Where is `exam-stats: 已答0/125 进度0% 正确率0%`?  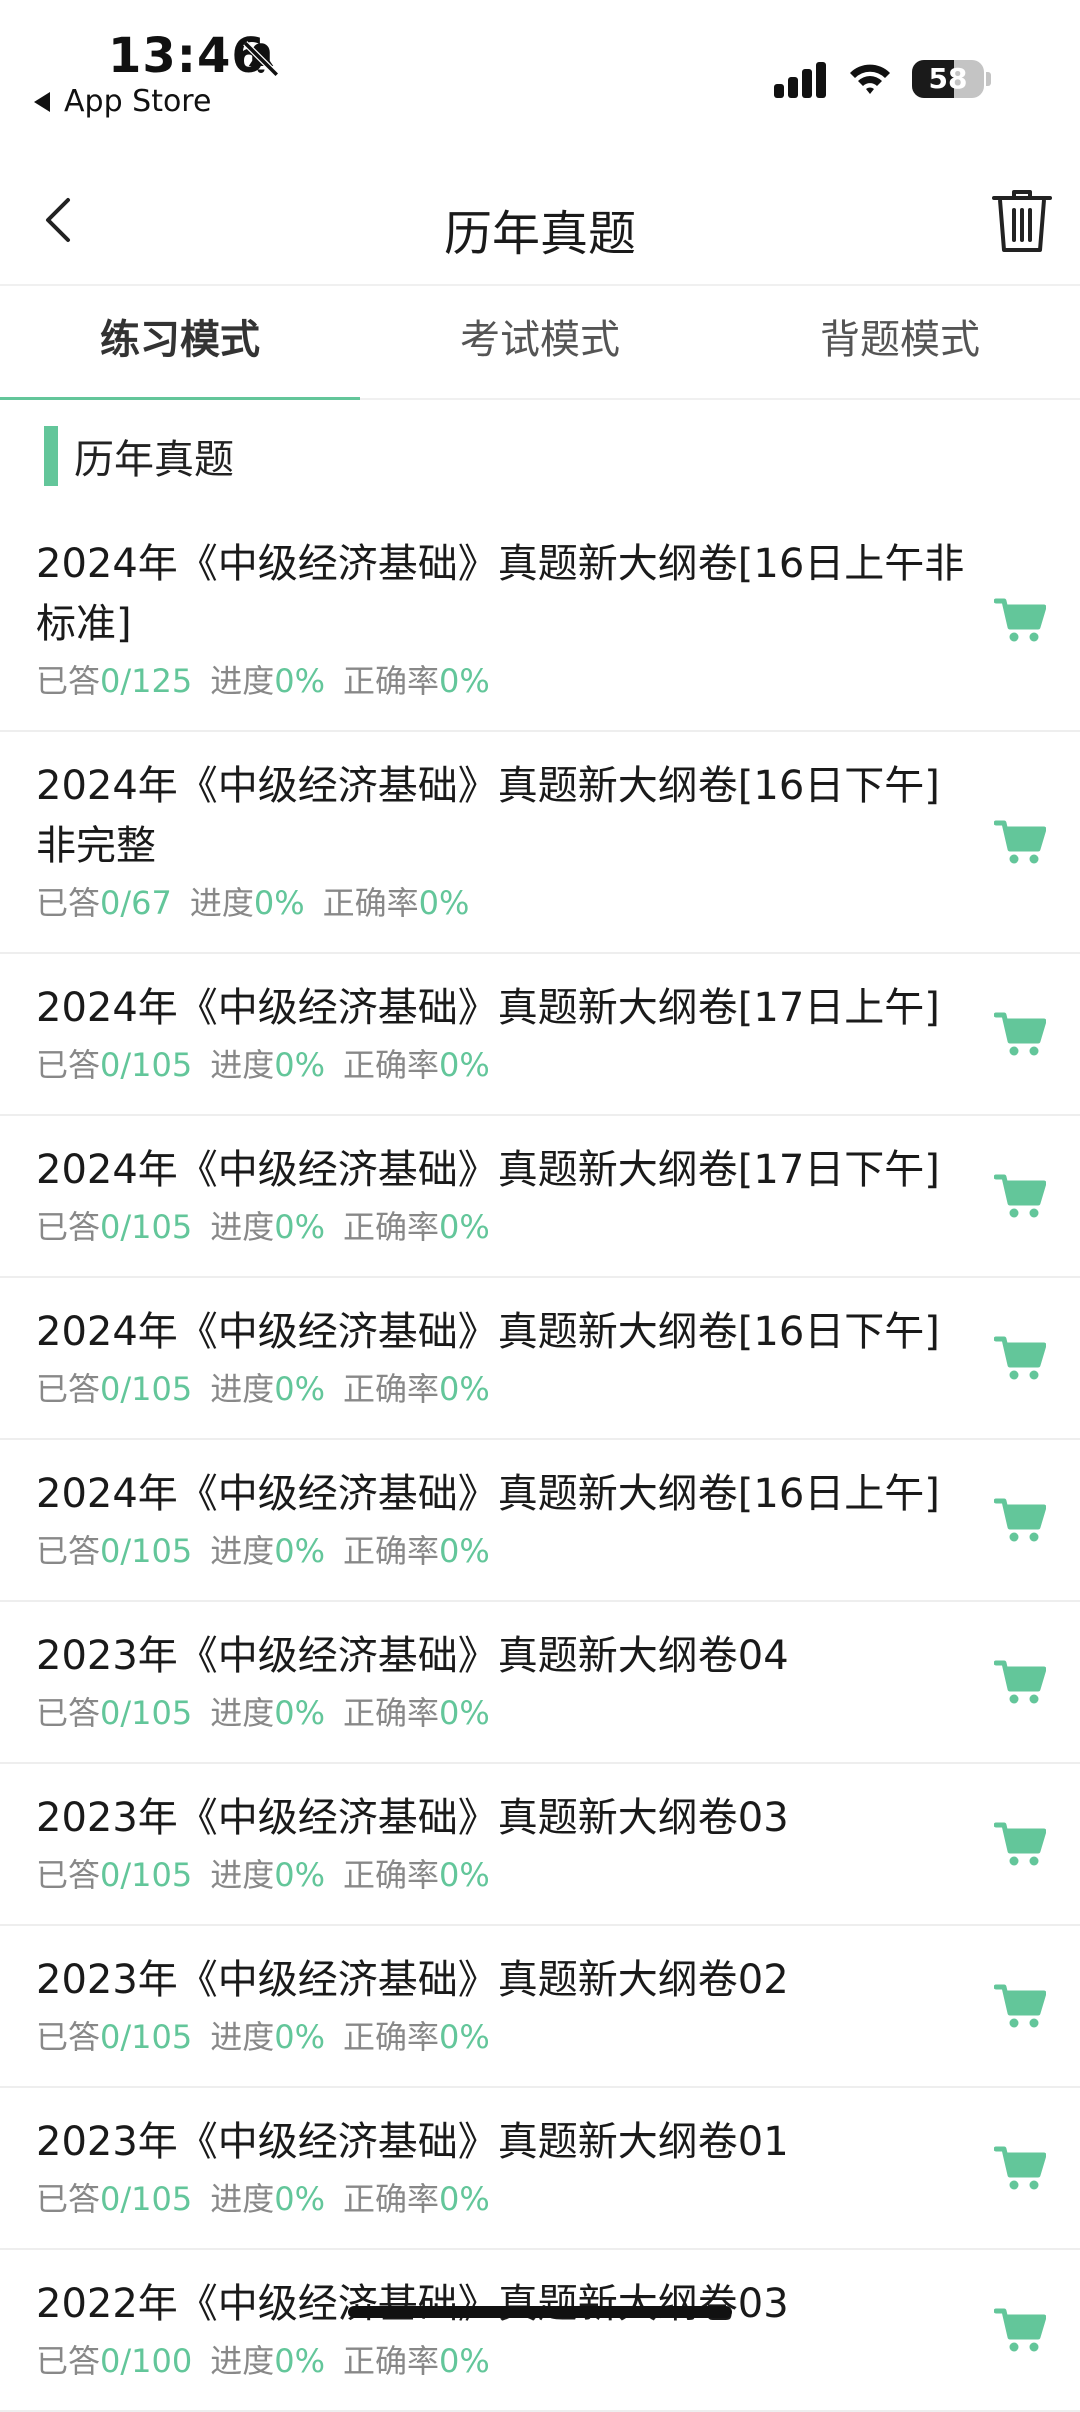 exam-stats: 已答0/125 进度0% 正确率0% is located at coordinates (503, 681).